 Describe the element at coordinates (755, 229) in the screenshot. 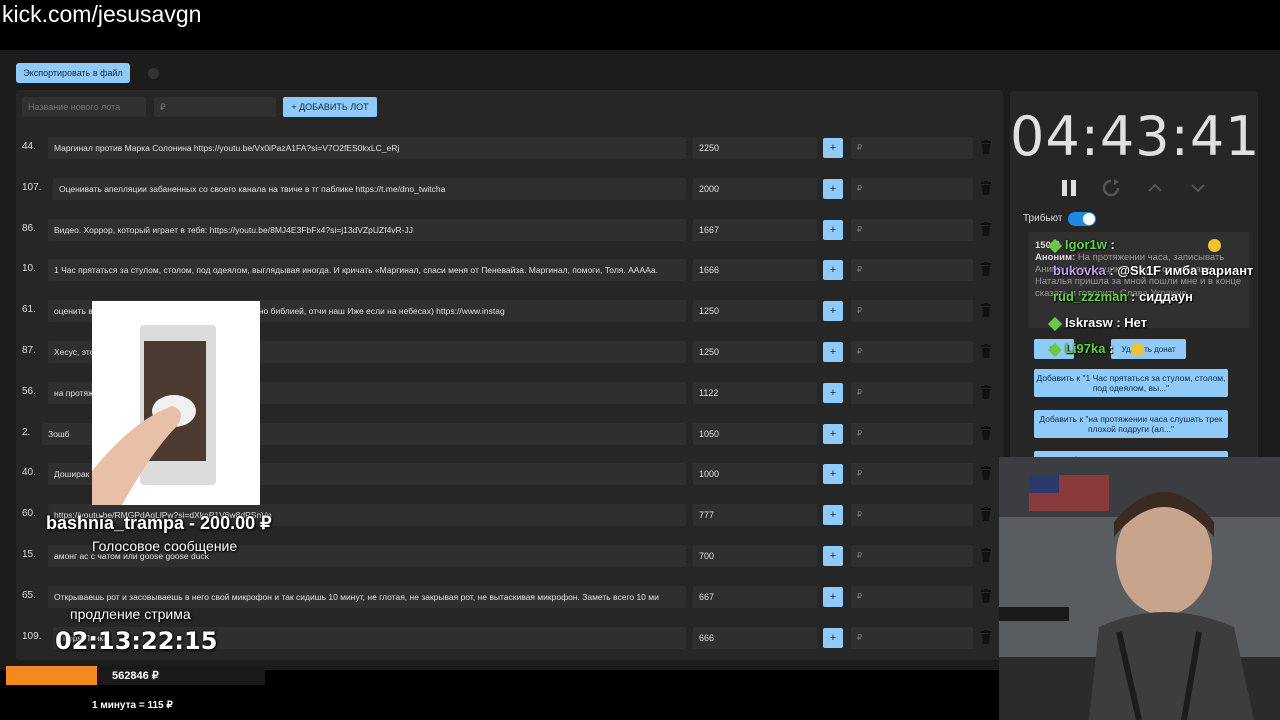

I see `lot-amount-input: 1667` at that location.